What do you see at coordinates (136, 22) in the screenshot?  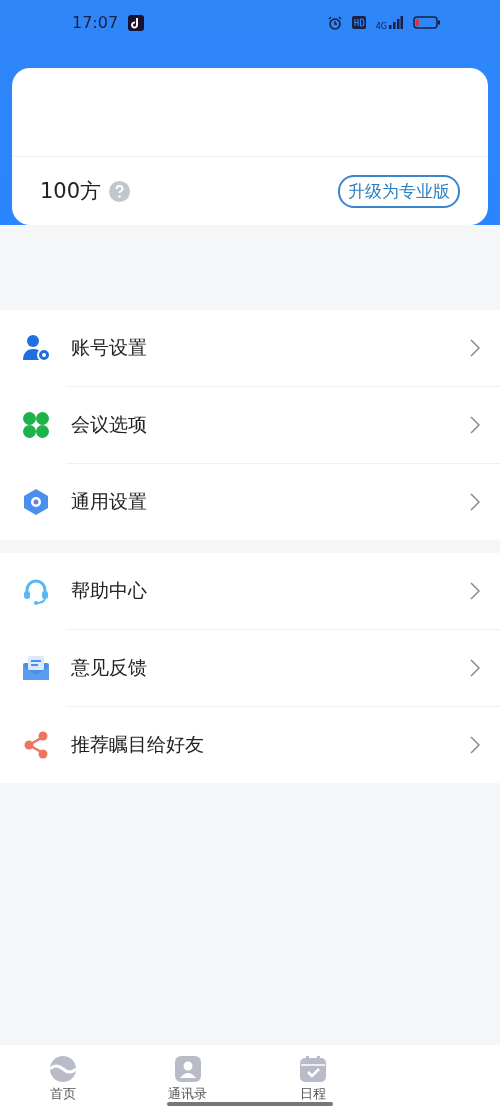 I see `music-app-icon` at bounding box center [136, 22].